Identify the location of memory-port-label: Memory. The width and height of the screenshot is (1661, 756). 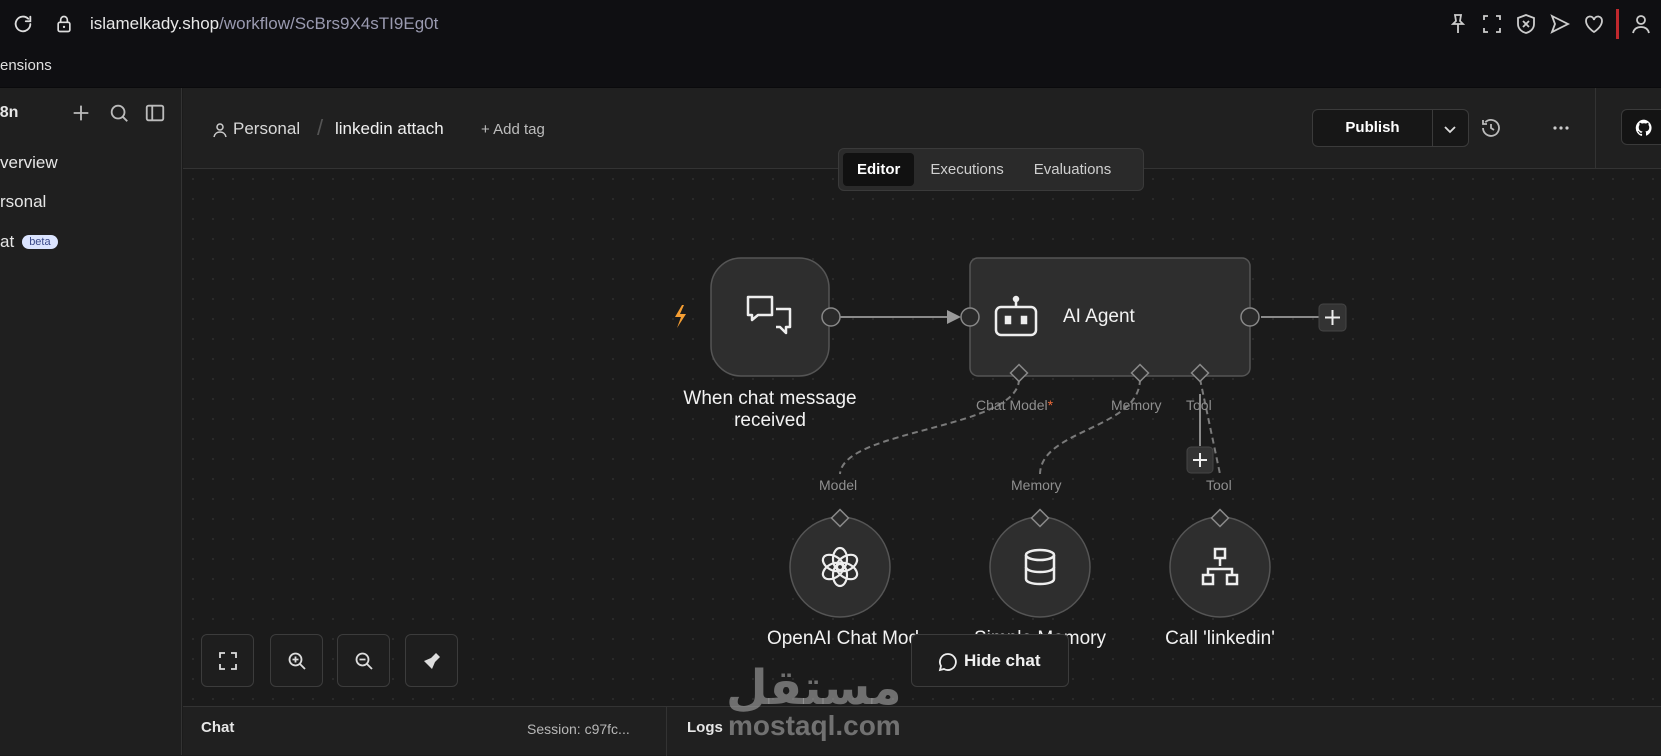
(1136, 405).